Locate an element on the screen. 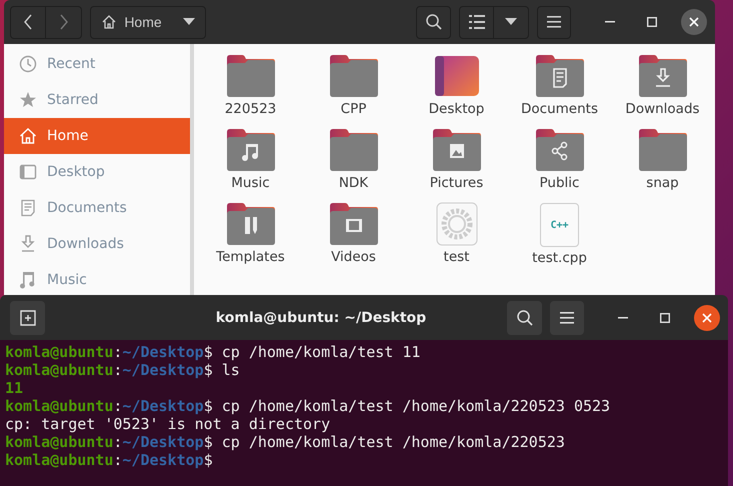 This screenshot has width=733, height=486. back-button is located at coordinates (28, 22).